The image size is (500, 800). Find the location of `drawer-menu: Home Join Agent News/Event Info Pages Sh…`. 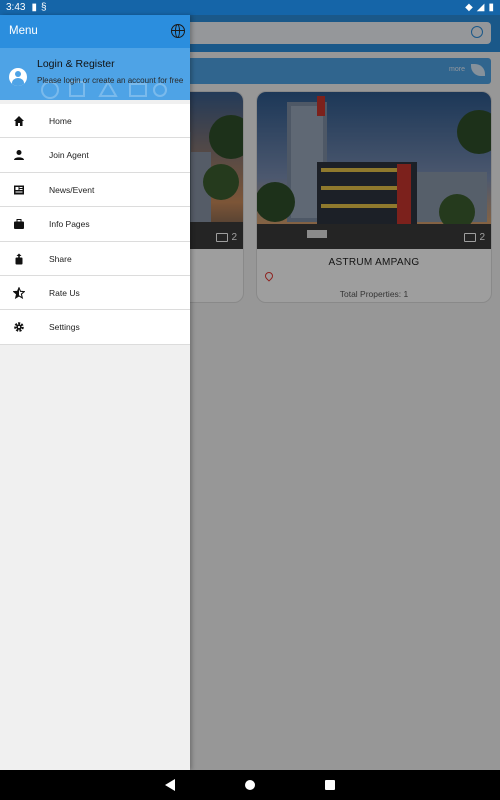

drawer-menu: Home Join Agent News/Event Info Pages Sh… is located at coordinates (95, 224).